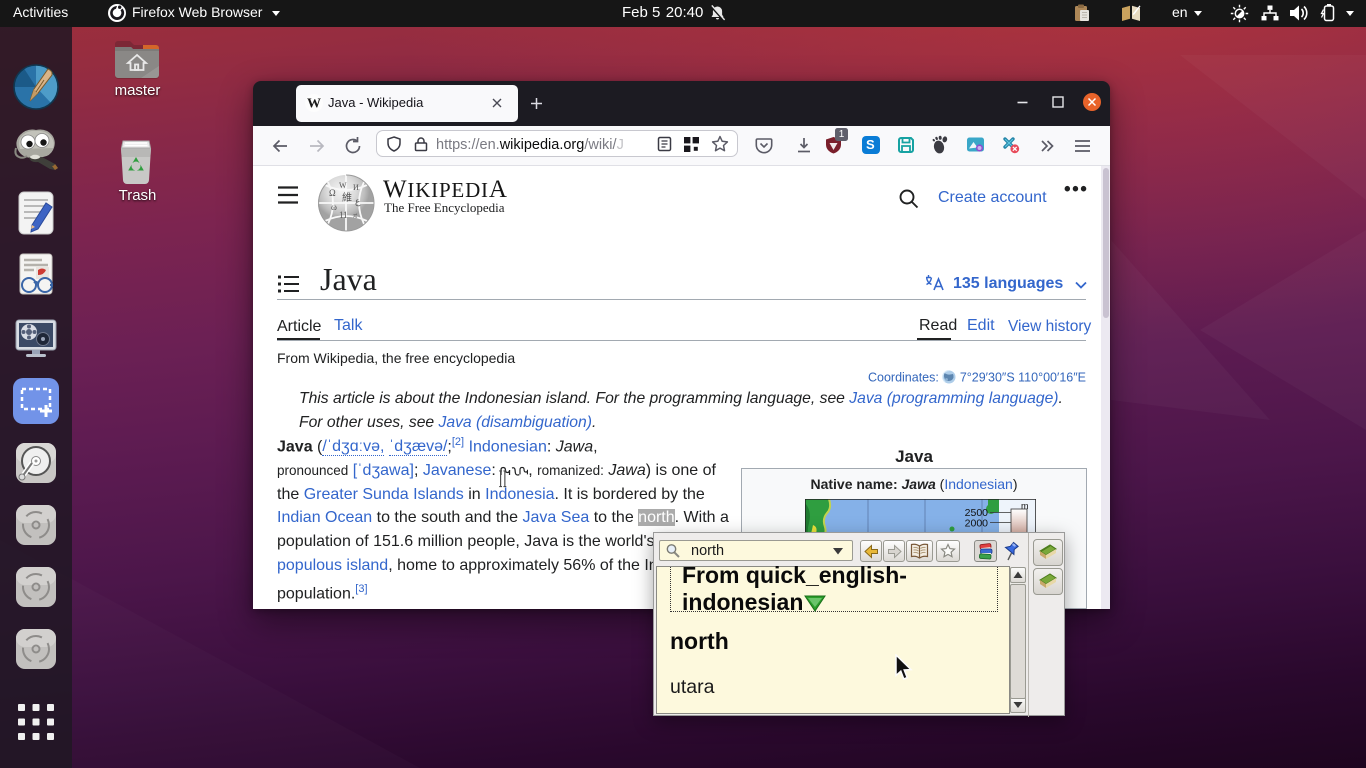 This screenshot has width=1366, height=768. Describe the element at coordinates (355, 215) in the screenshot. I see `svg-text: ಸ` at that location.